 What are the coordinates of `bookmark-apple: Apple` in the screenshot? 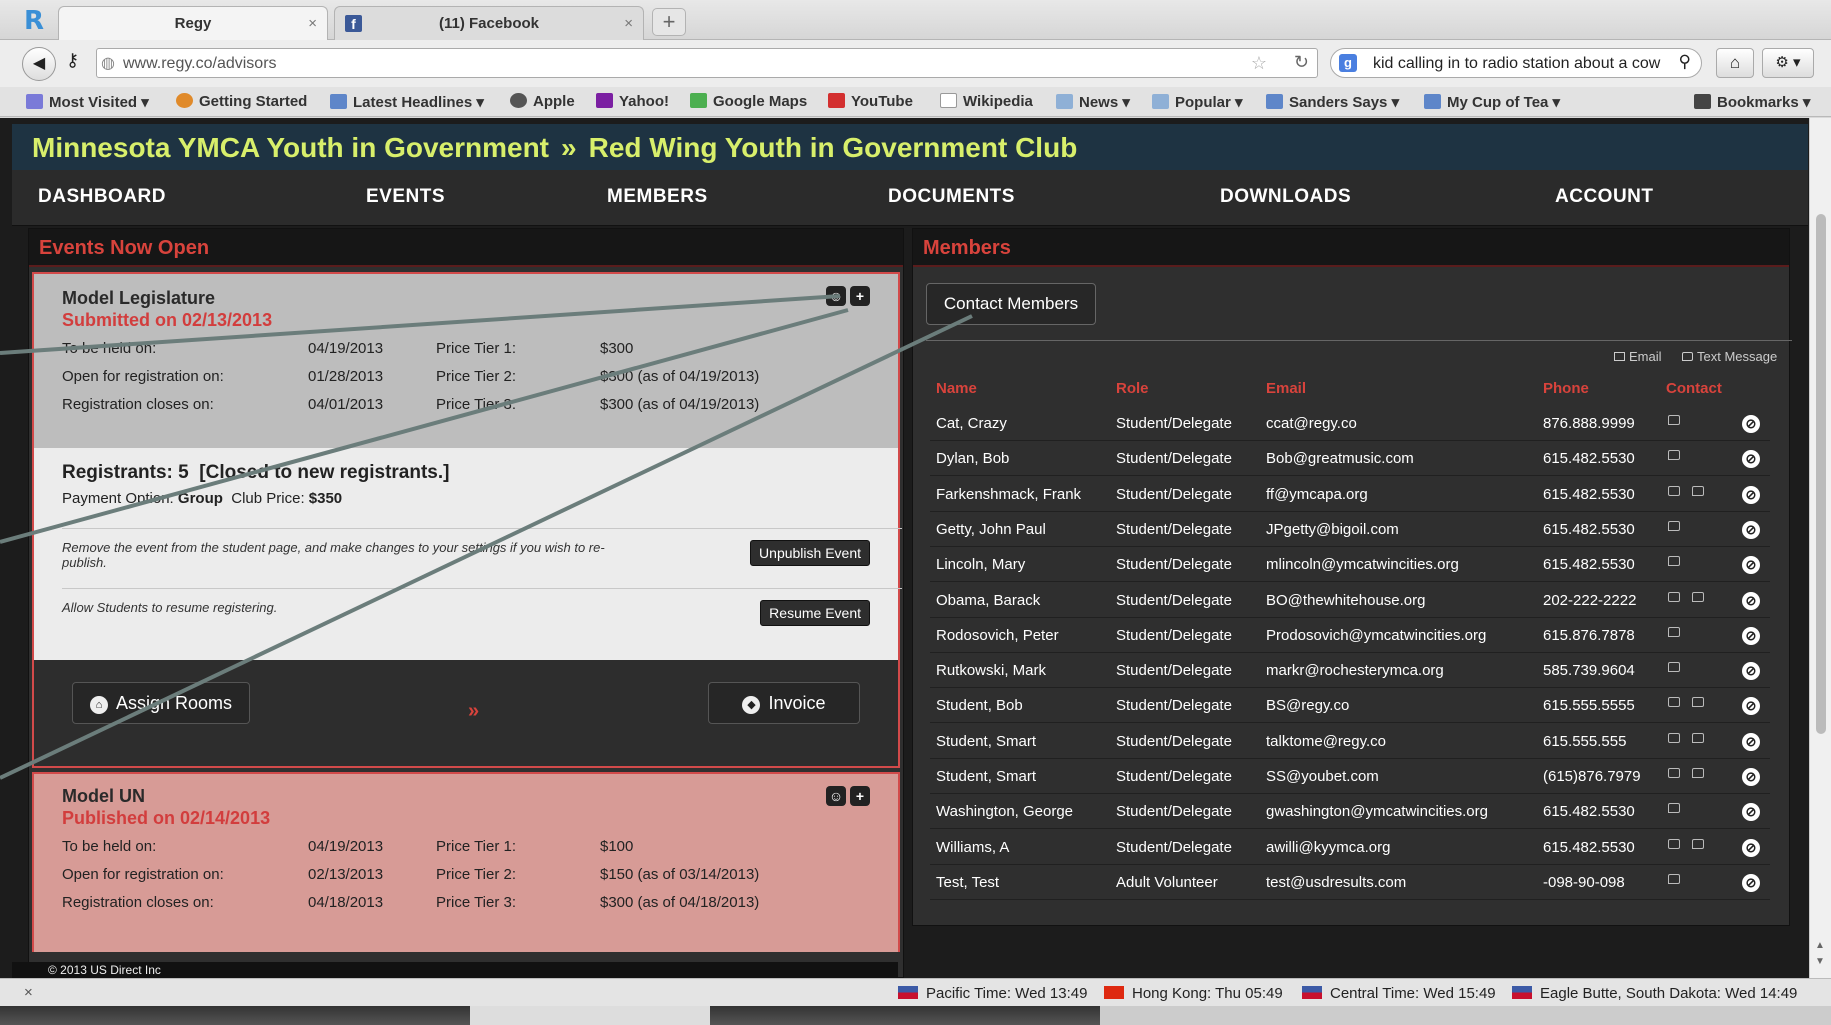 It's located at (542, 101).